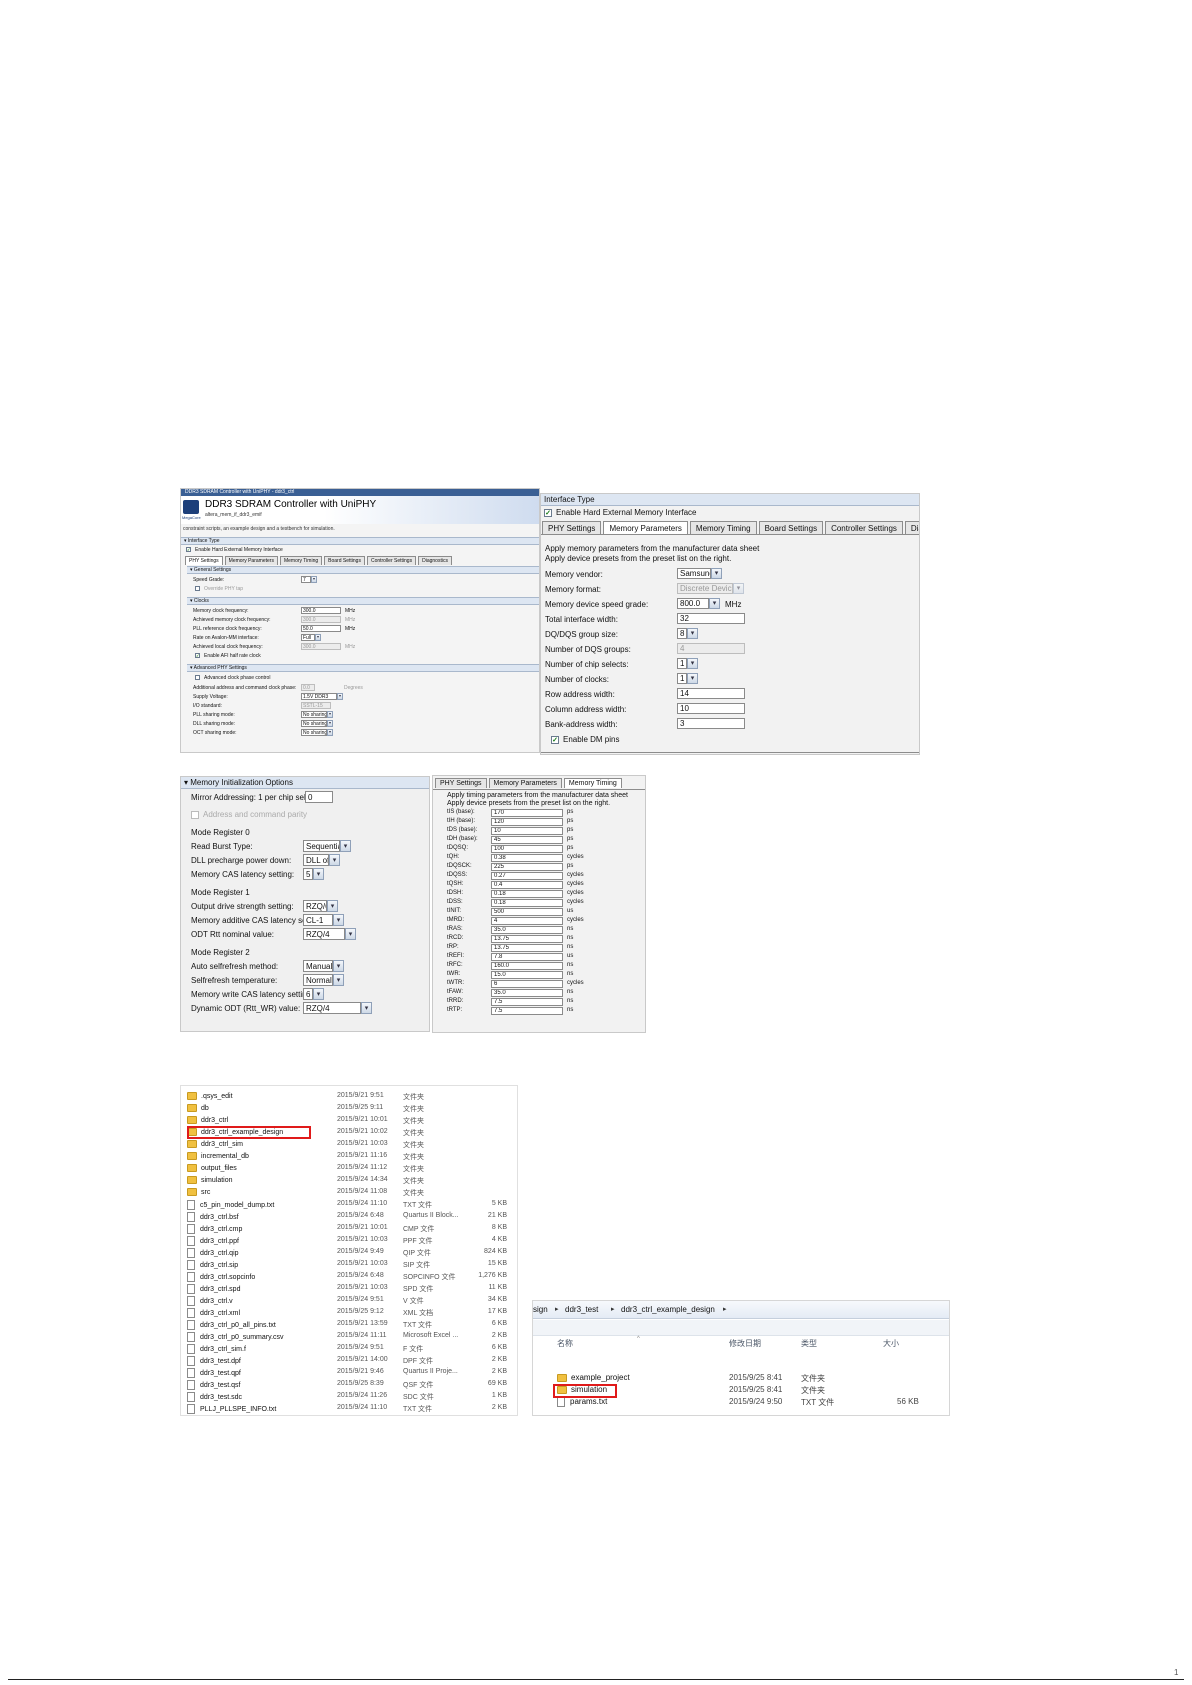 Image resolution: width=1192 pixels, height=1685 pixels. What do you see at coordinates (306, 579) in the screenshot?
I see `speed-grade-select: 7` at bounding box center [306, 579].